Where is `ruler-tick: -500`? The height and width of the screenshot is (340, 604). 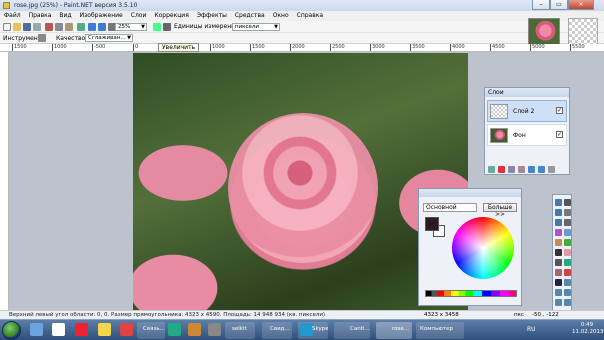
ruler-tick: -500 is located at coordinates (99, 47).